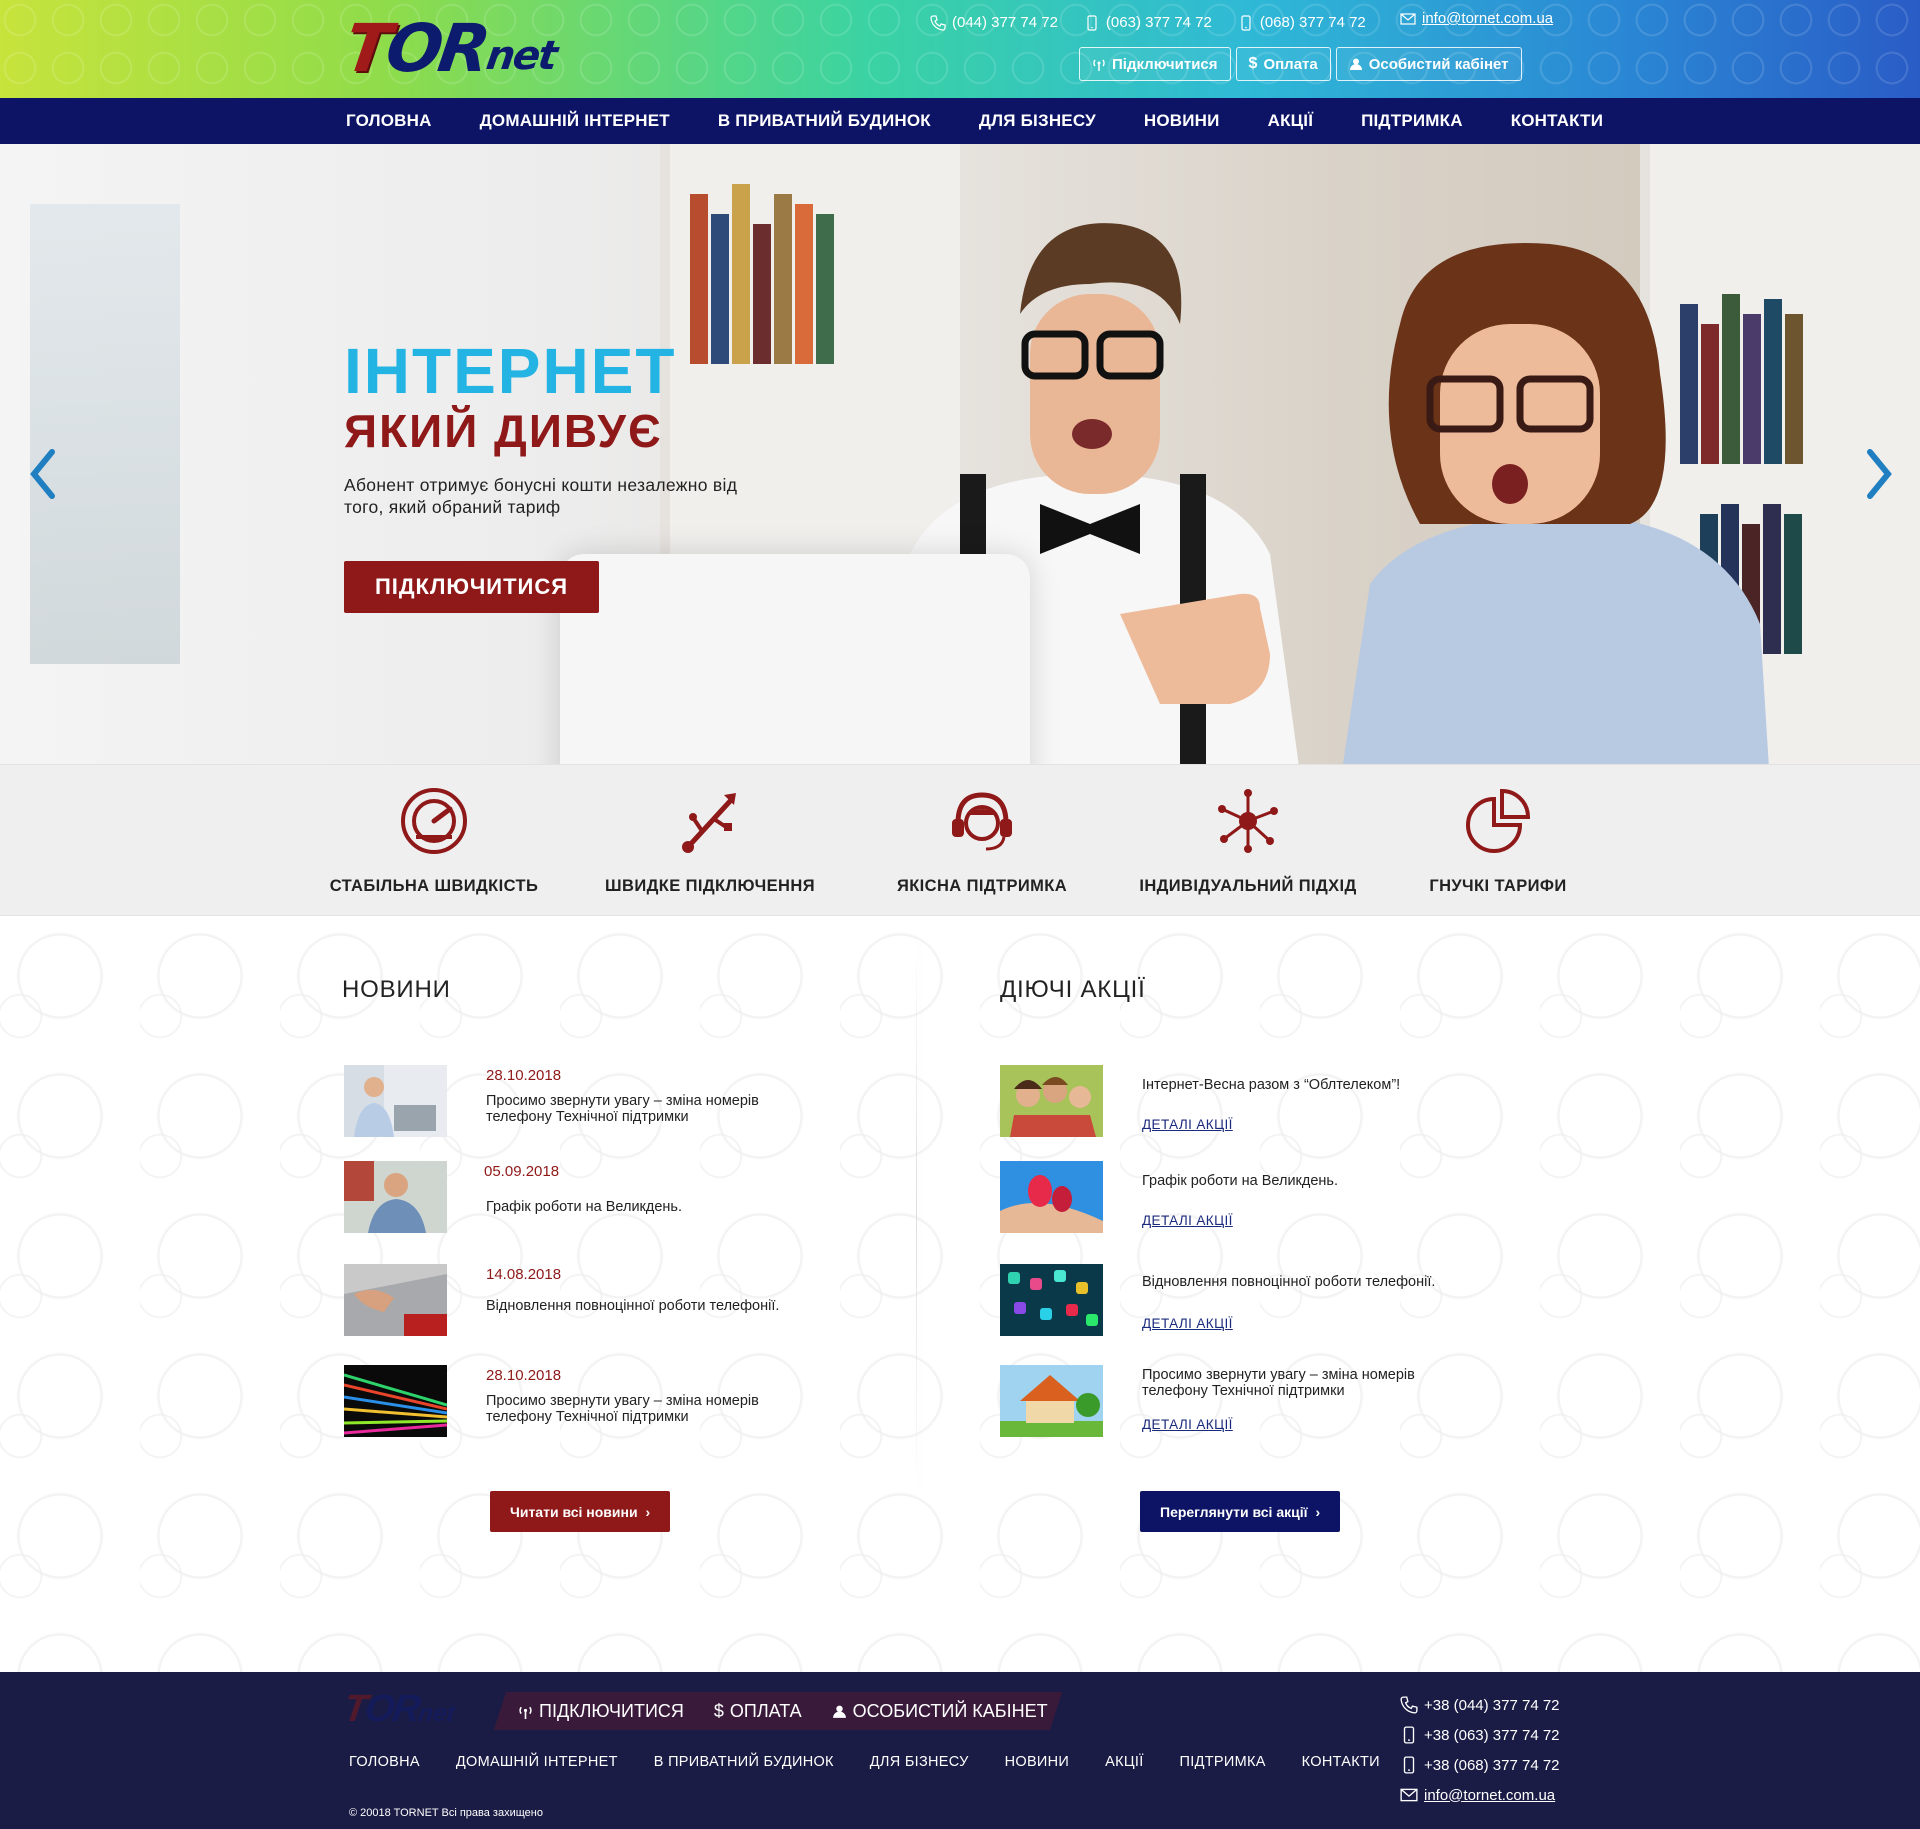 The image size is (1920, 1829). I want to click on all-promos-button: Переглянути всі акції ›, so click(1240, 1511).